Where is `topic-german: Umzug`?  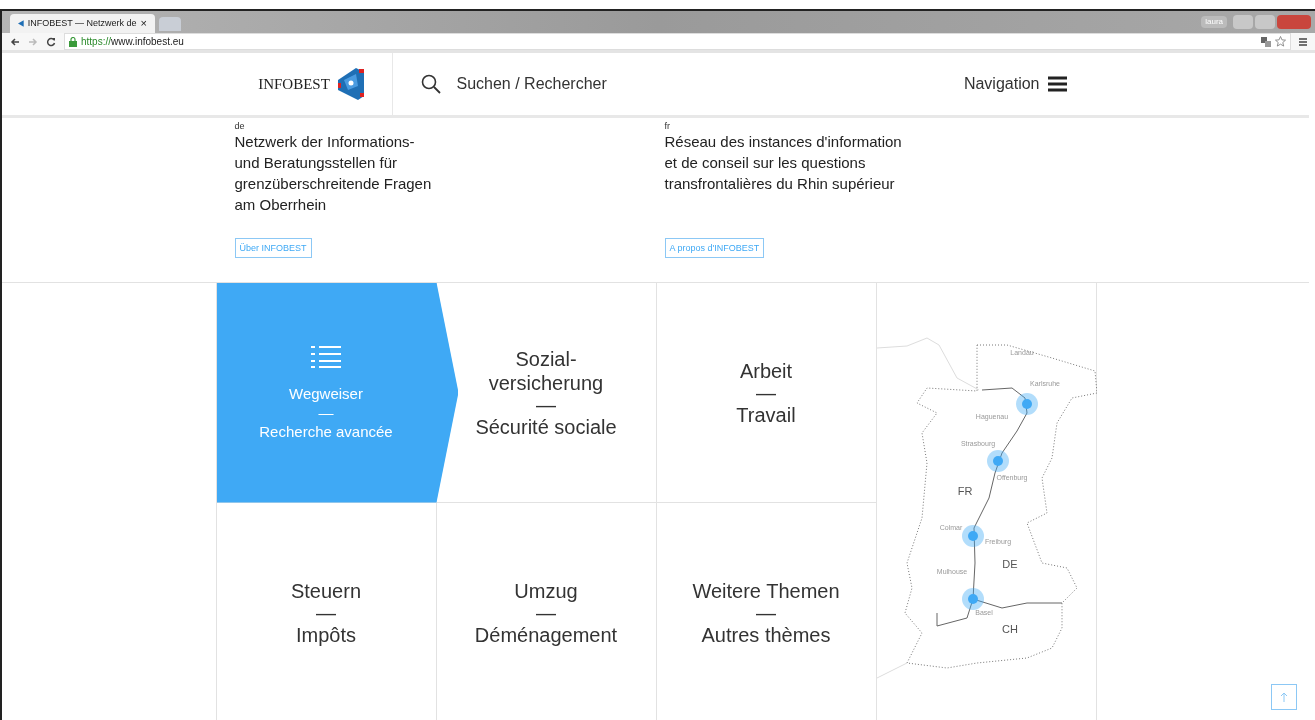
topic-german: Umzug is located at coordinates (546, 590).